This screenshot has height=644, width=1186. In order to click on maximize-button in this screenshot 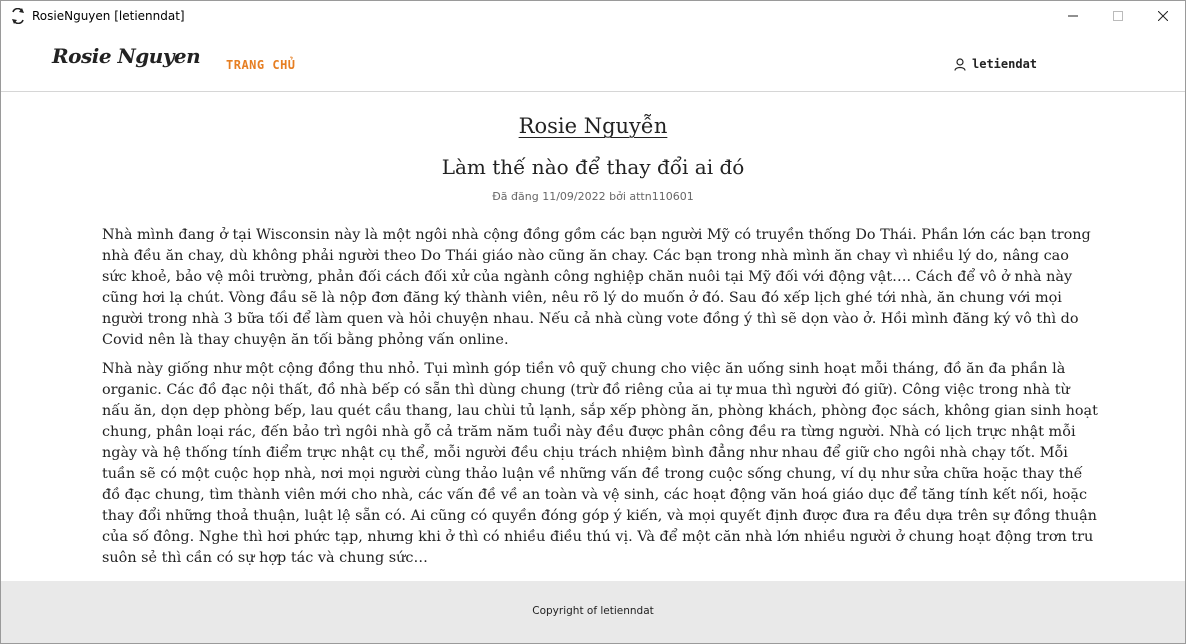, I will do `click(1117, 16)`.